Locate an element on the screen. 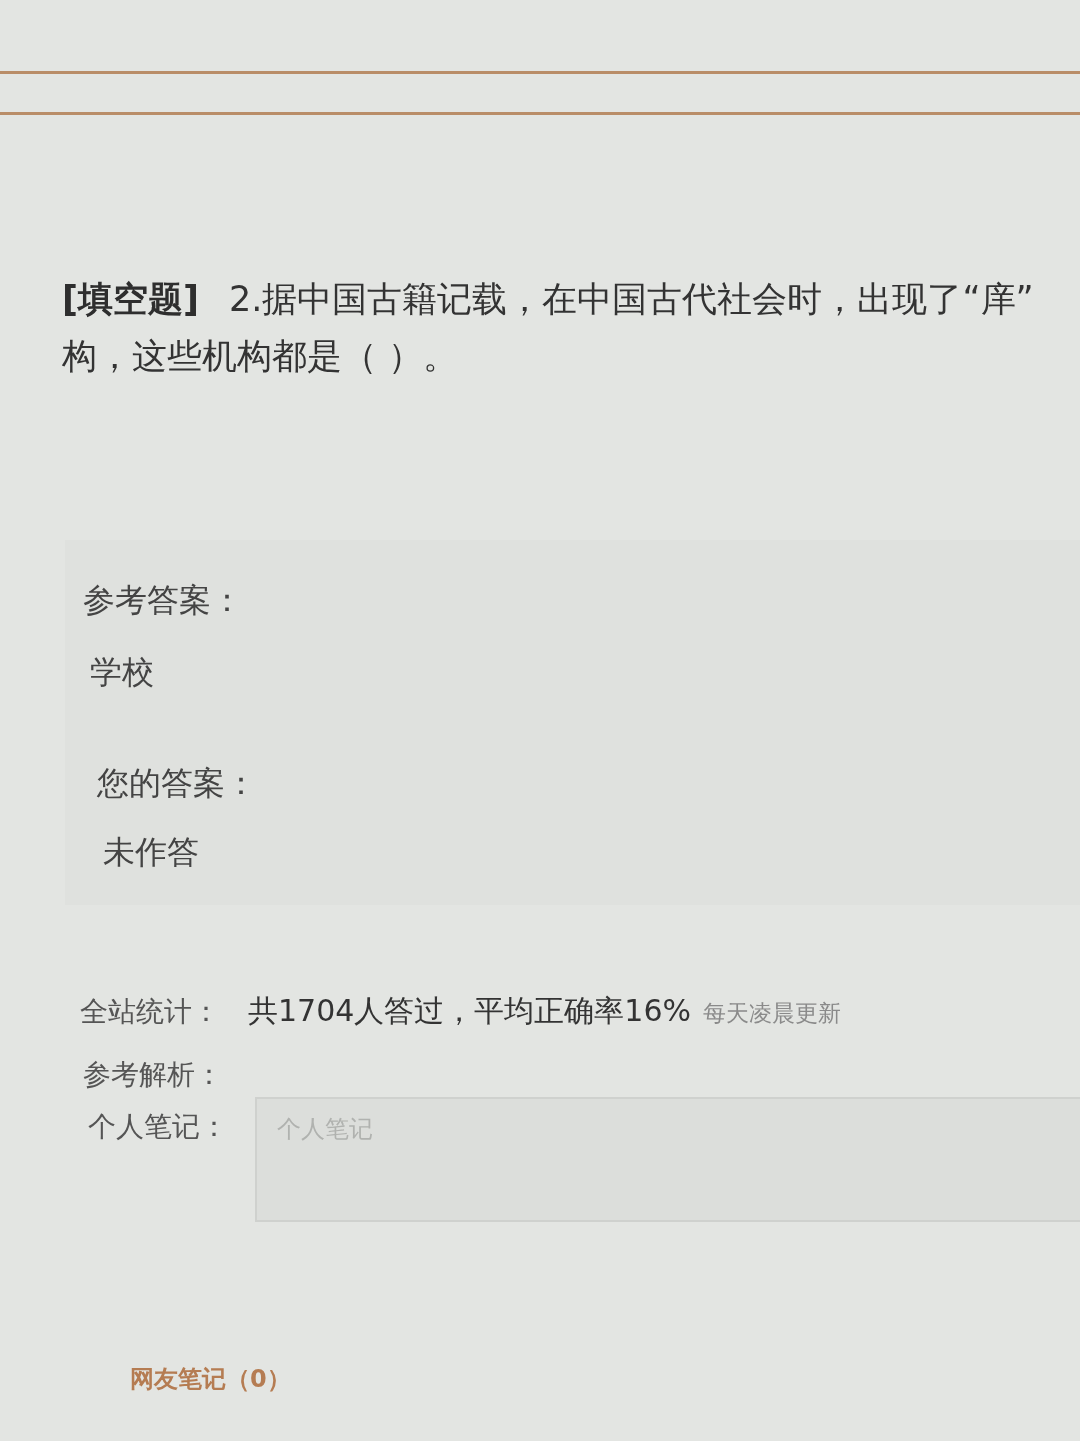 The width and height of the screenshot is (1080, 1441). stats-summary: 共1704人答过，平均正确率16% is located at coordinates (470, 1011).